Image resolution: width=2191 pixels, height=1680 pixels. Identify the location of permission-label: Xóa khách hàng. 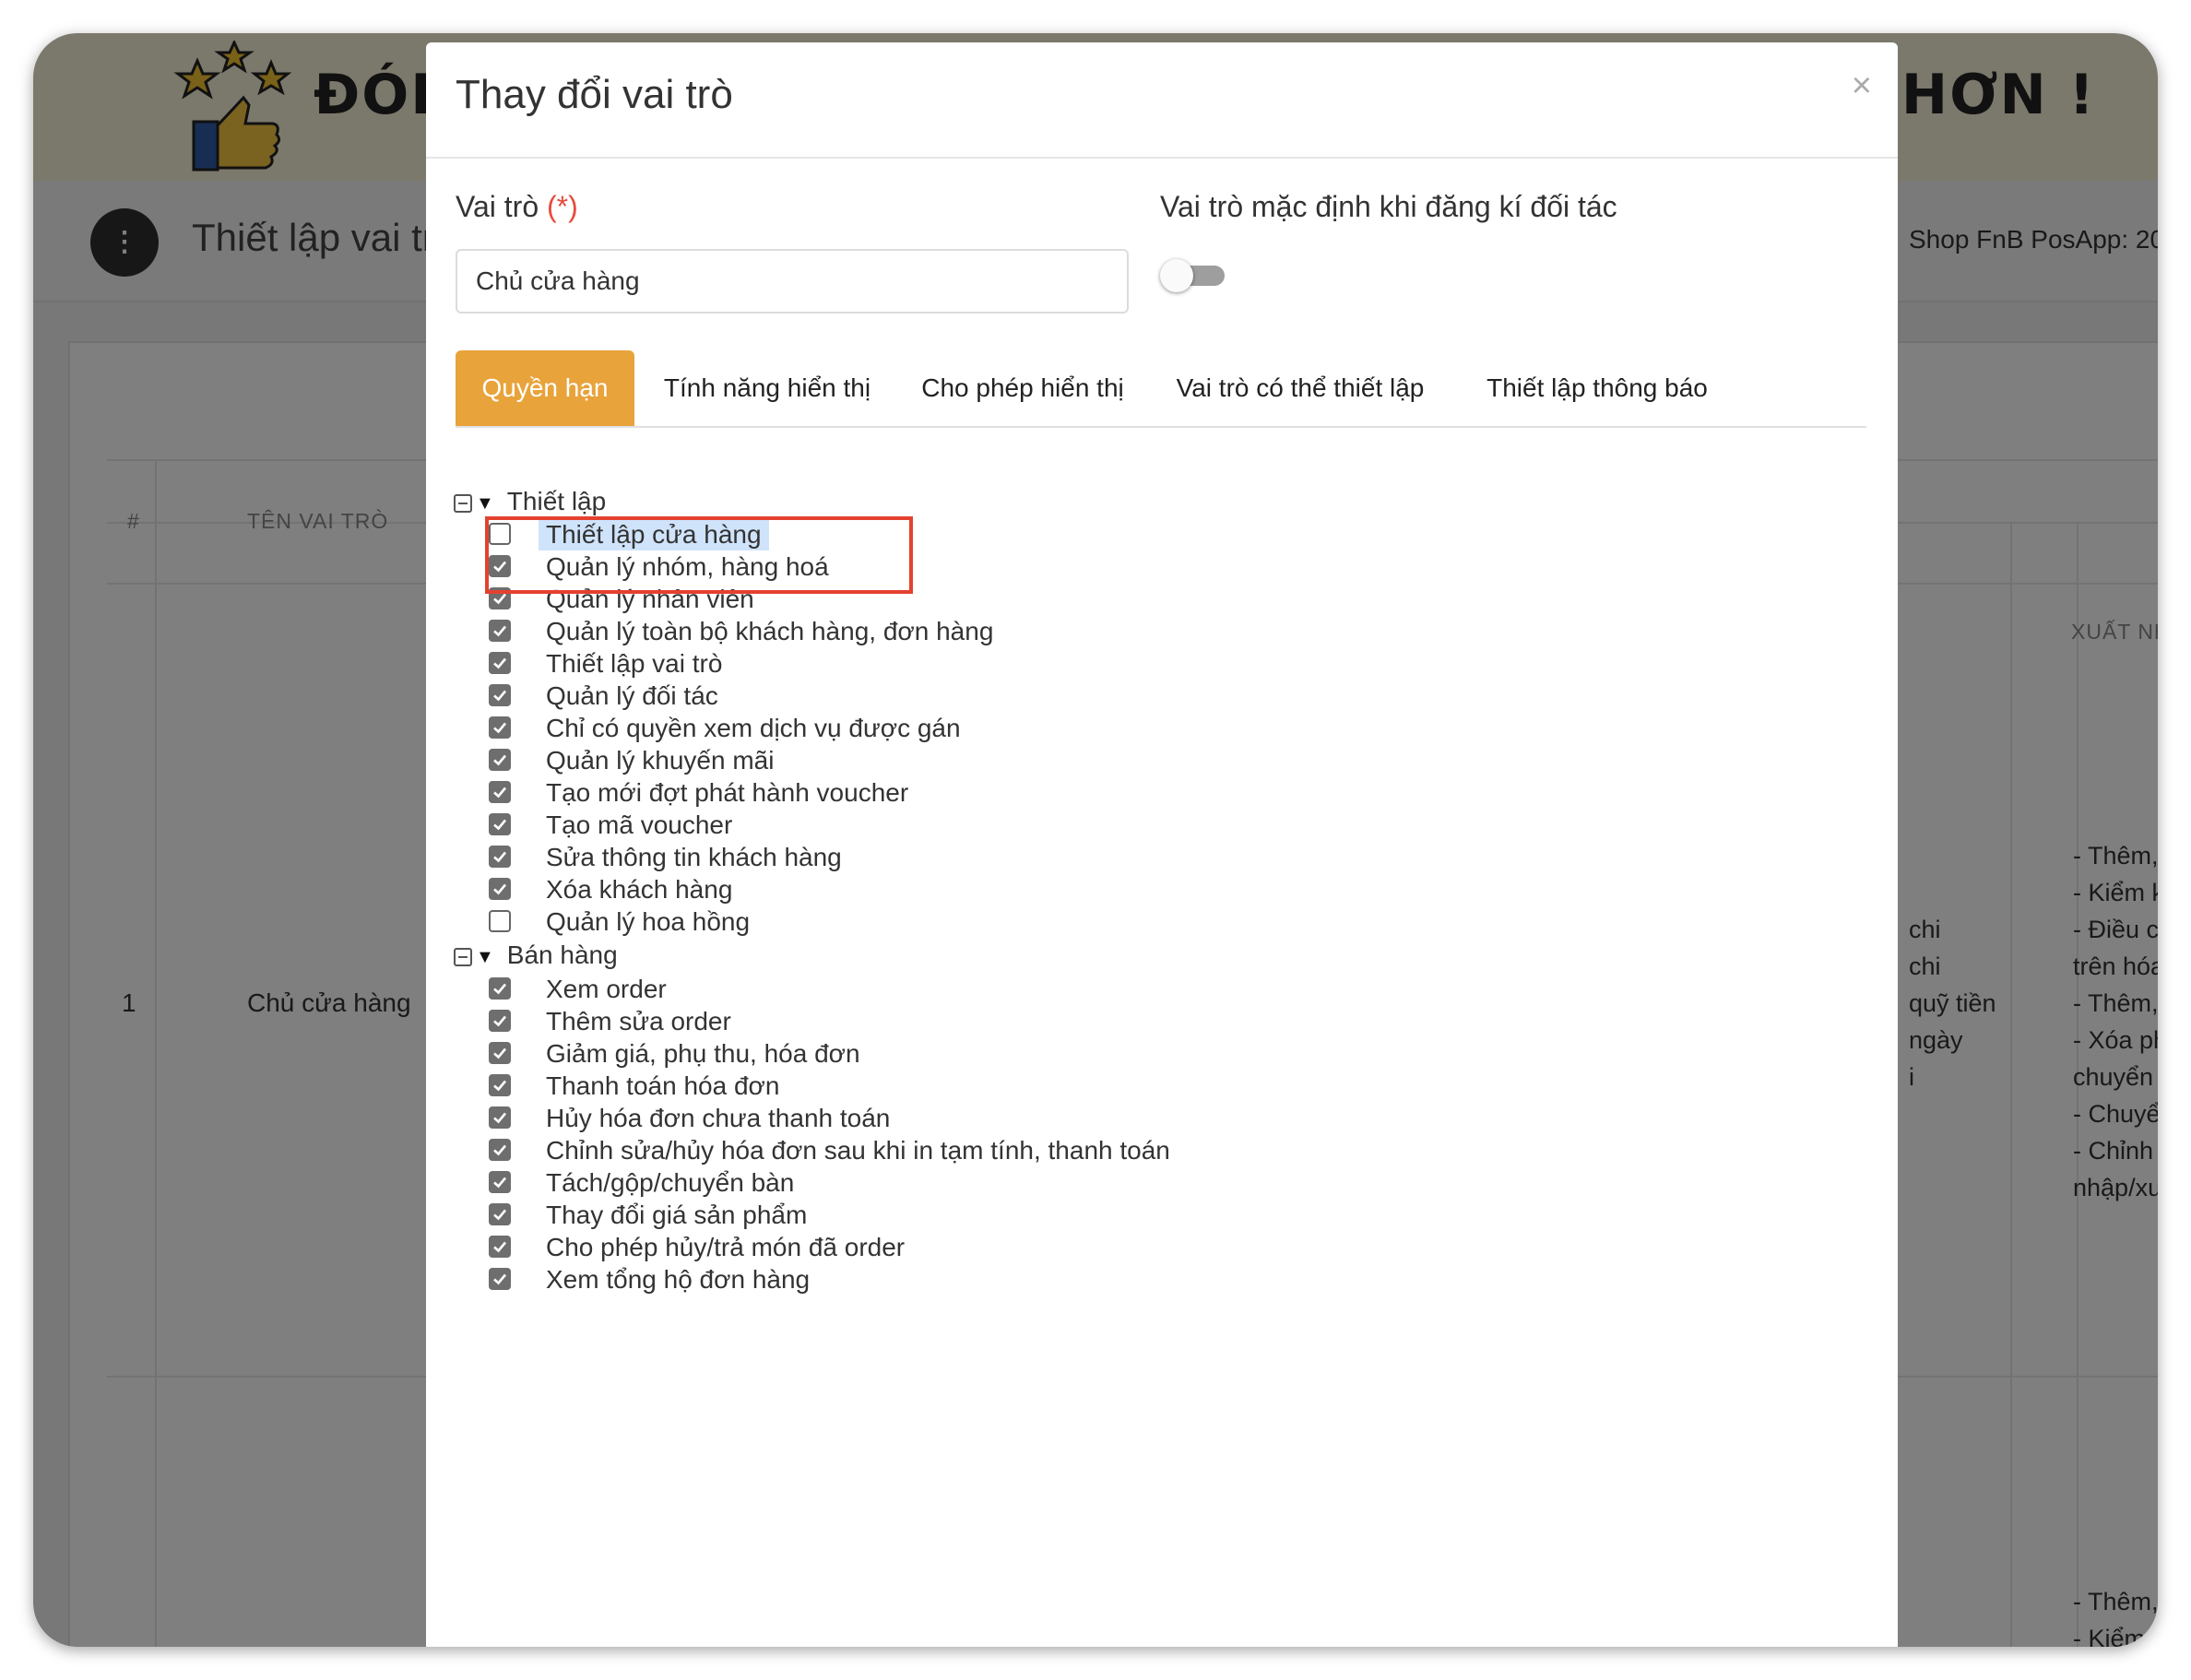
(639, 889).